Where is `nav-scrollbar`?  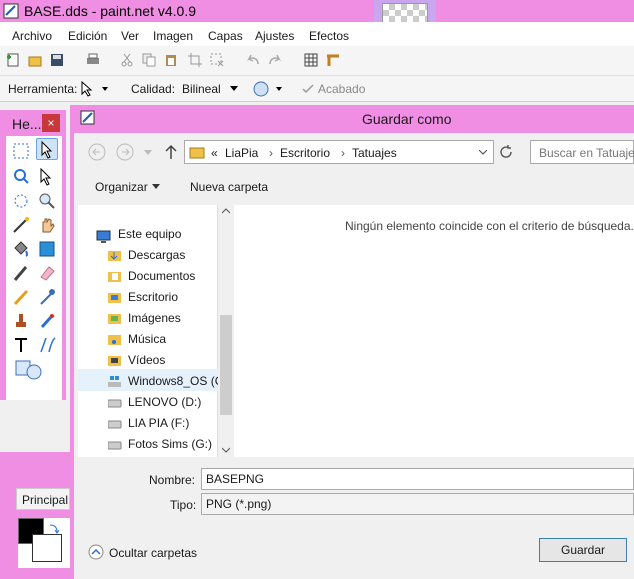
nav-scrollbar is located at coordinates (226, 331).